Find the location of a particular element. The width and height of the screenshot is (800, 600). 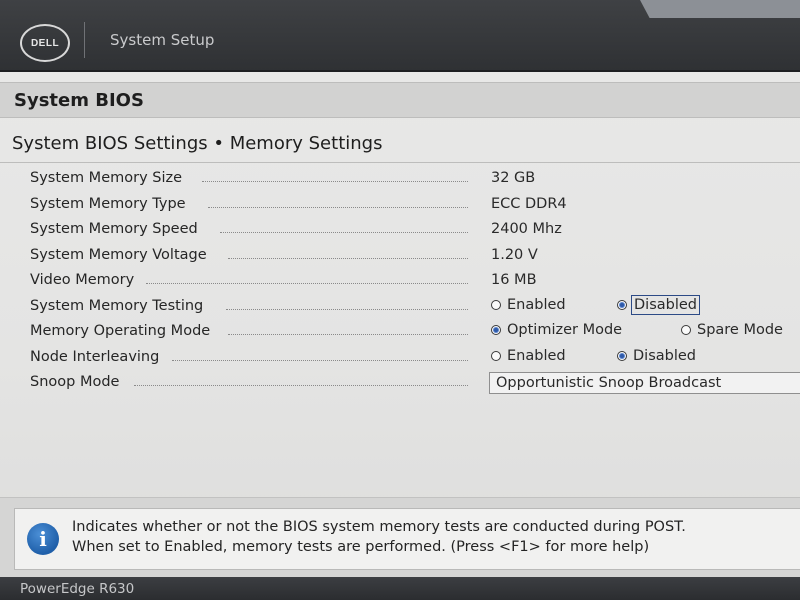

setting-row-snoop-mode: Snoop Mode Opportunistic Snoop Broadcast is located at coordinates (415, 385).